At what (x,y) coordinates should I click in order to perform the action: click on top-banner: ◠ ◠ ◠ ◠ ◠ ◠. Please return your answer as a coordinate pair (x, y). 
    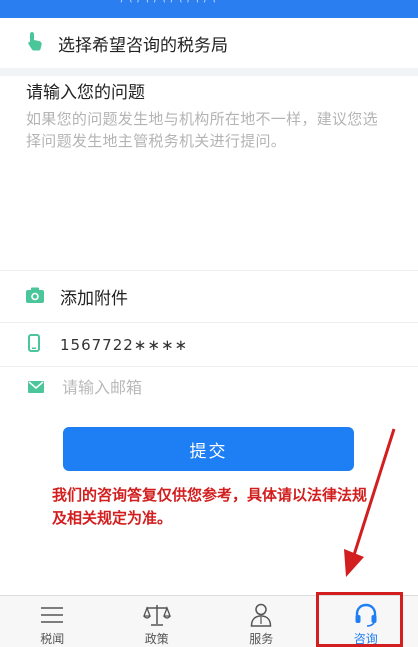
    Looking at the image, I should click on (209, 9).